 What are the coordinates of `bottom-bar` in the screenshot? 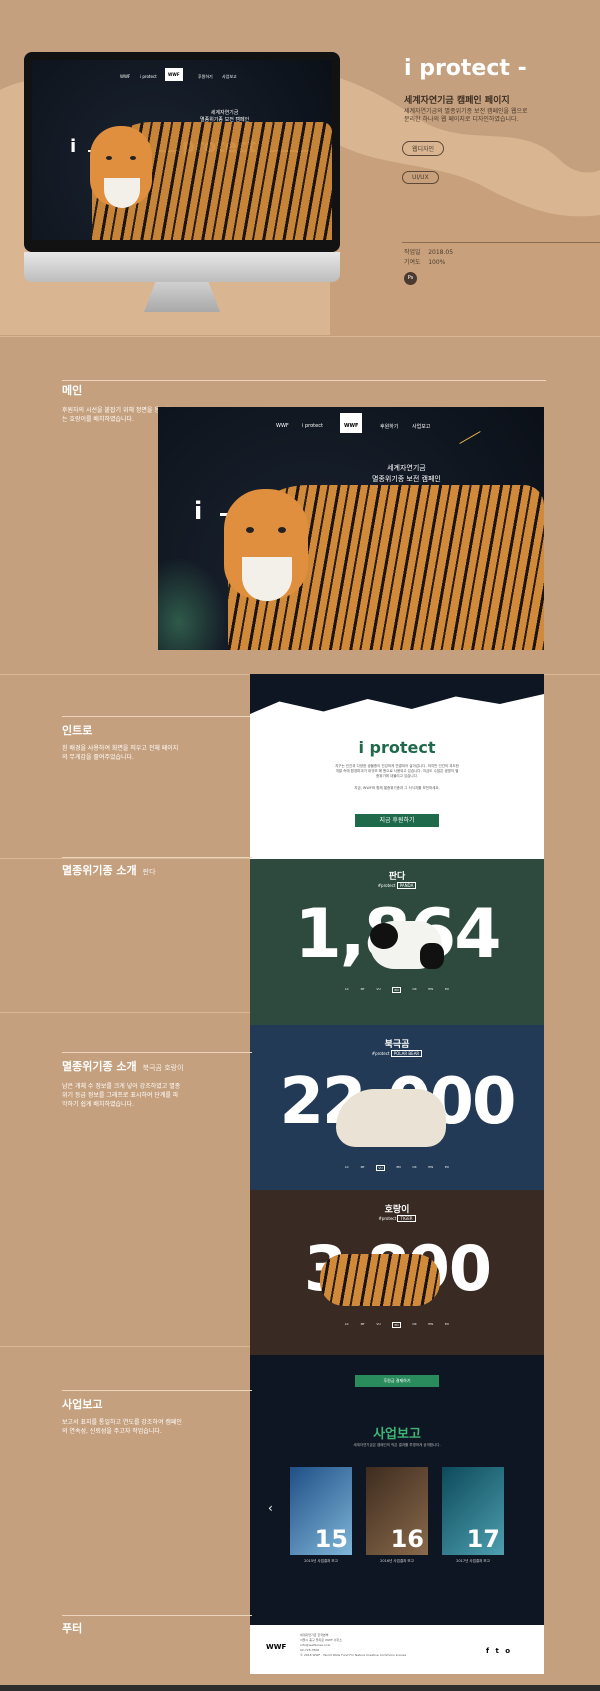 It's located at (300, 1688).